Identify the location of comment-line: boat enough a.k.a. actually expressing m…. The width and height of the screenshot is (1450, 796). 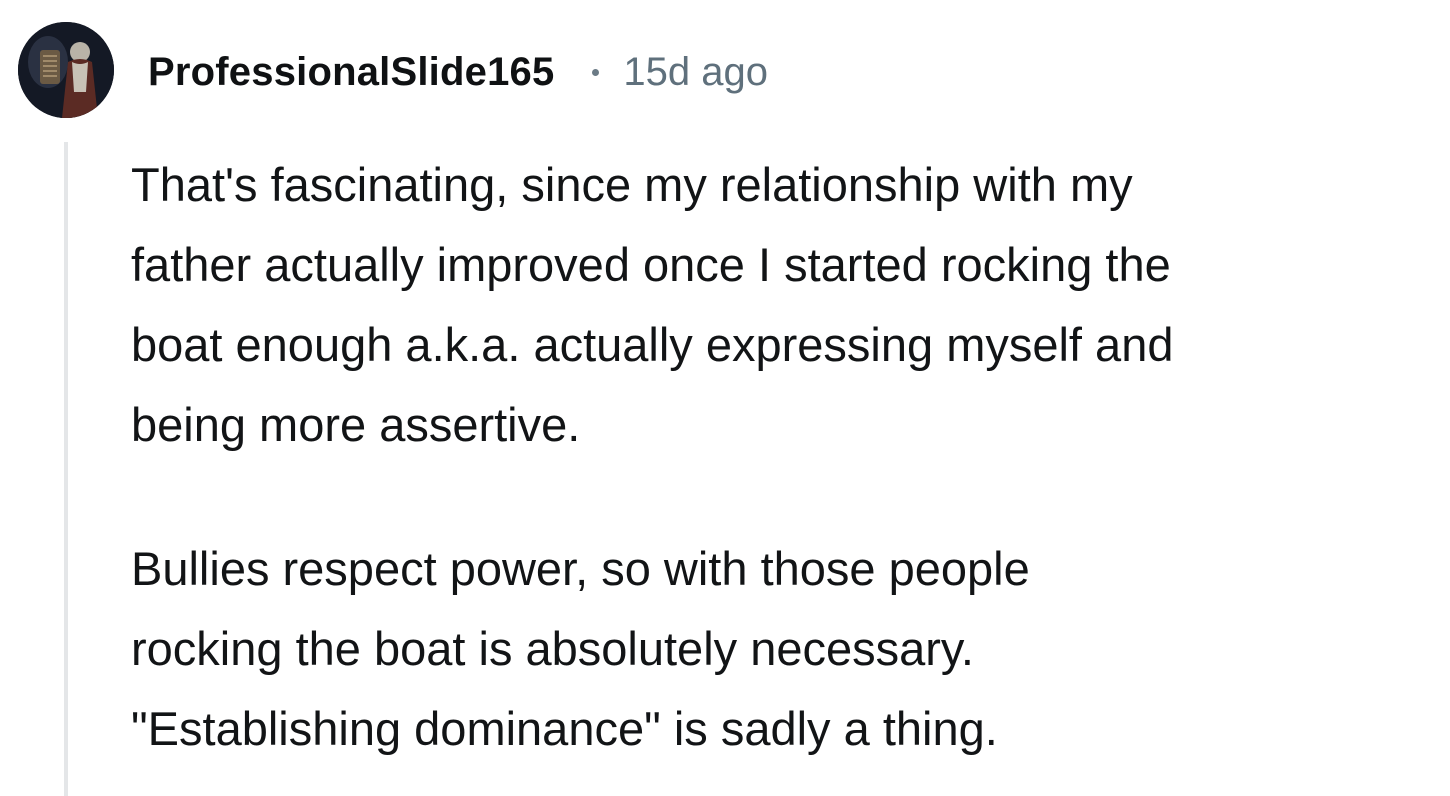
(652, 344).